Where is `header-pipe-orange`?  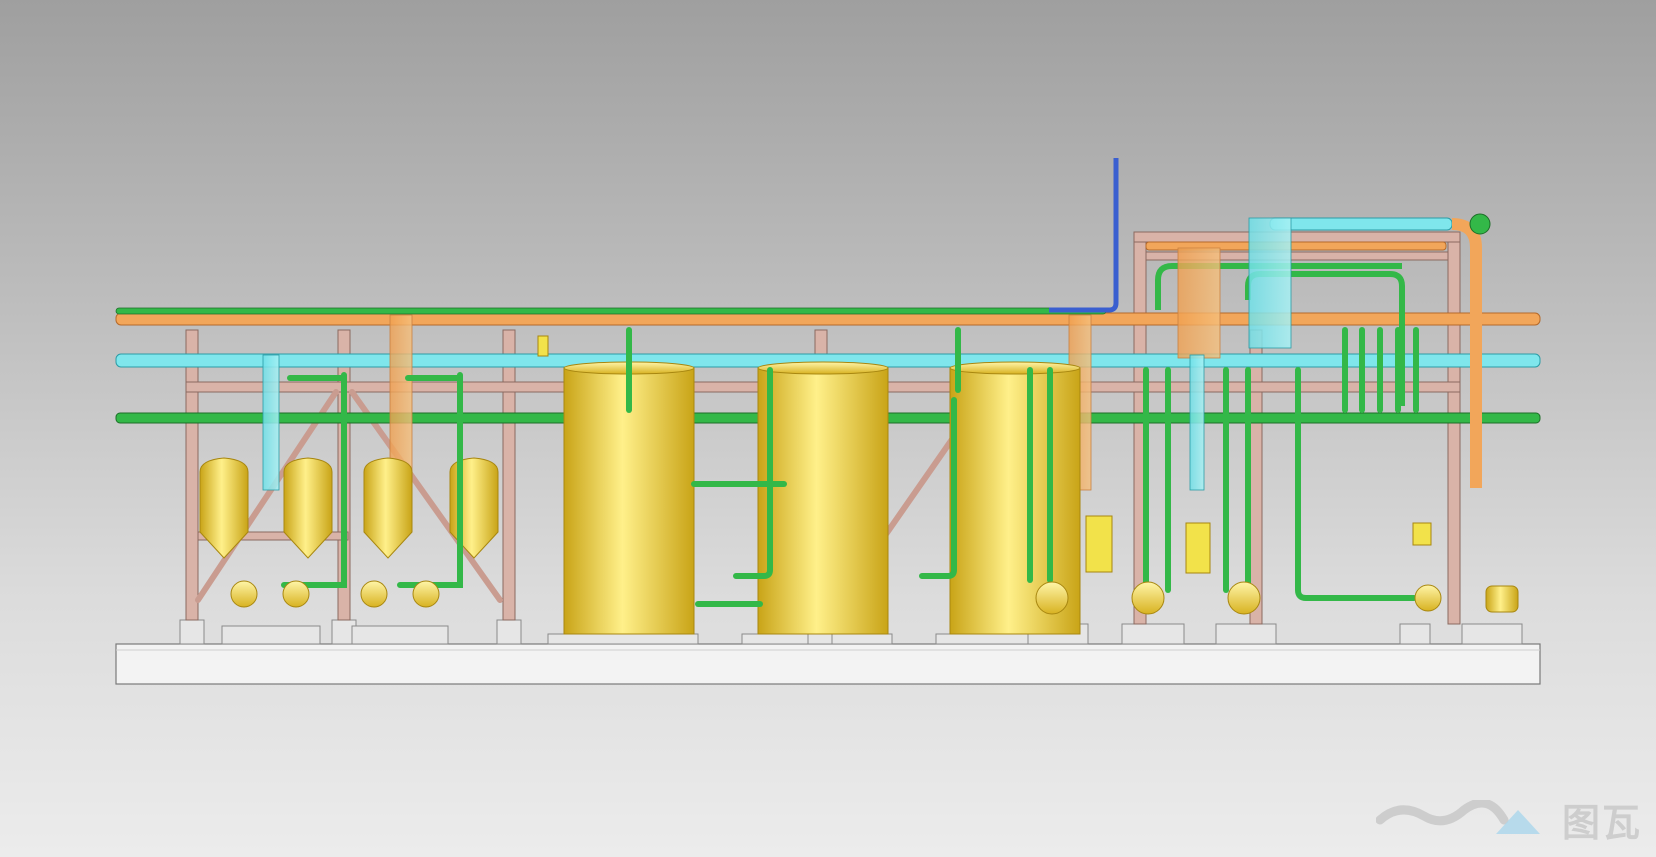
header-pipe-orange is located at coordinates (828, 319).